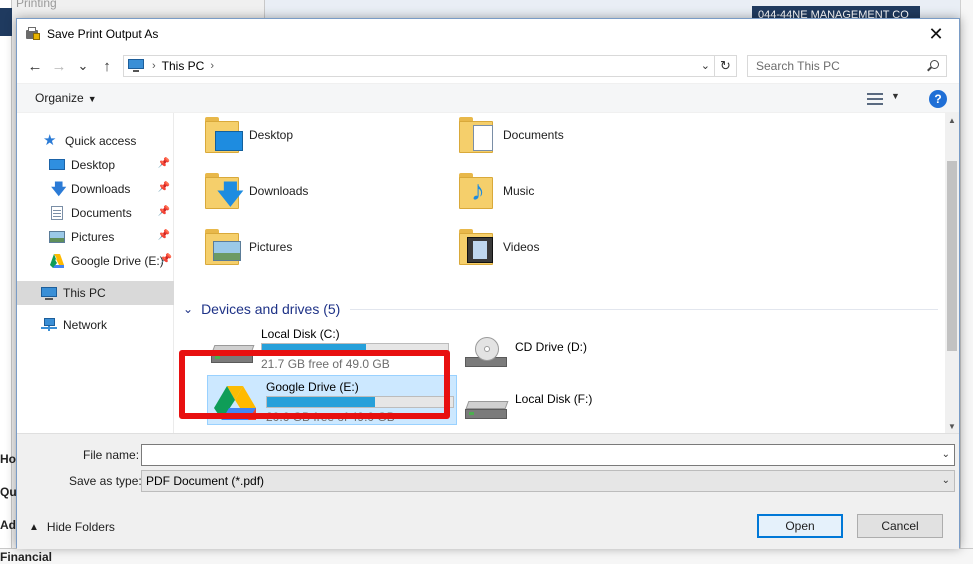 This screenshot has width=973, height=564. I want to click on filename-field: ⌄, so click(548, 455).